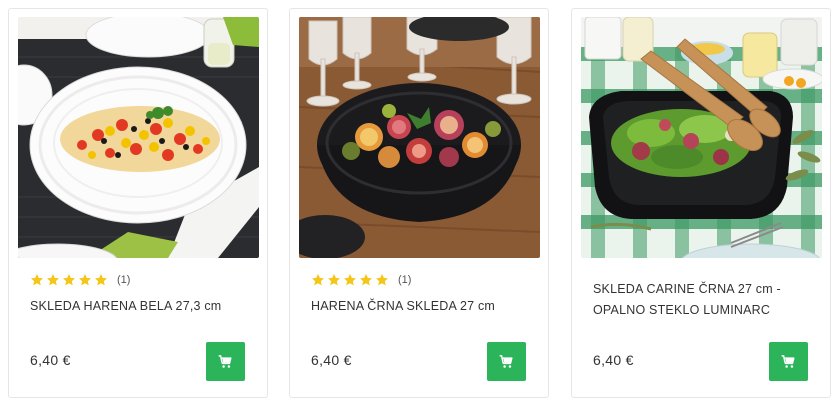 The image size is (840, 406). I want to click on product-title-line: OPALNO STEKLO LUMINARC, so click(705, 310).